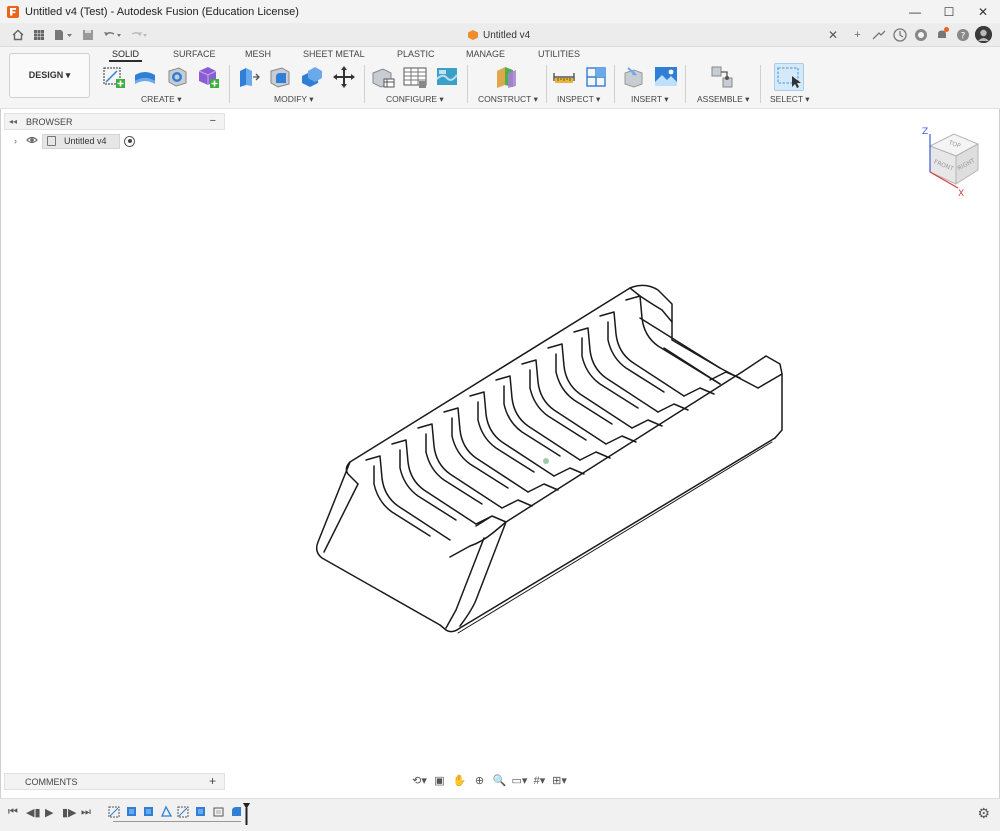 The height and width of the screenshot is (831, 1000). Describe the element at coordinates (578, 99) in the screenshot. I see `group-label-inspect: INSPECT ▾` at that location.